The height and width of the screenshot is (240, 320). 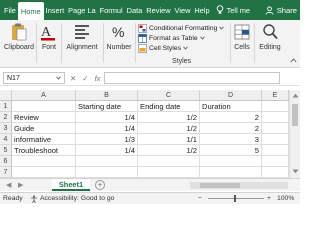 I want to click on cancel-icon: ✕, so click(x=73, y=78).